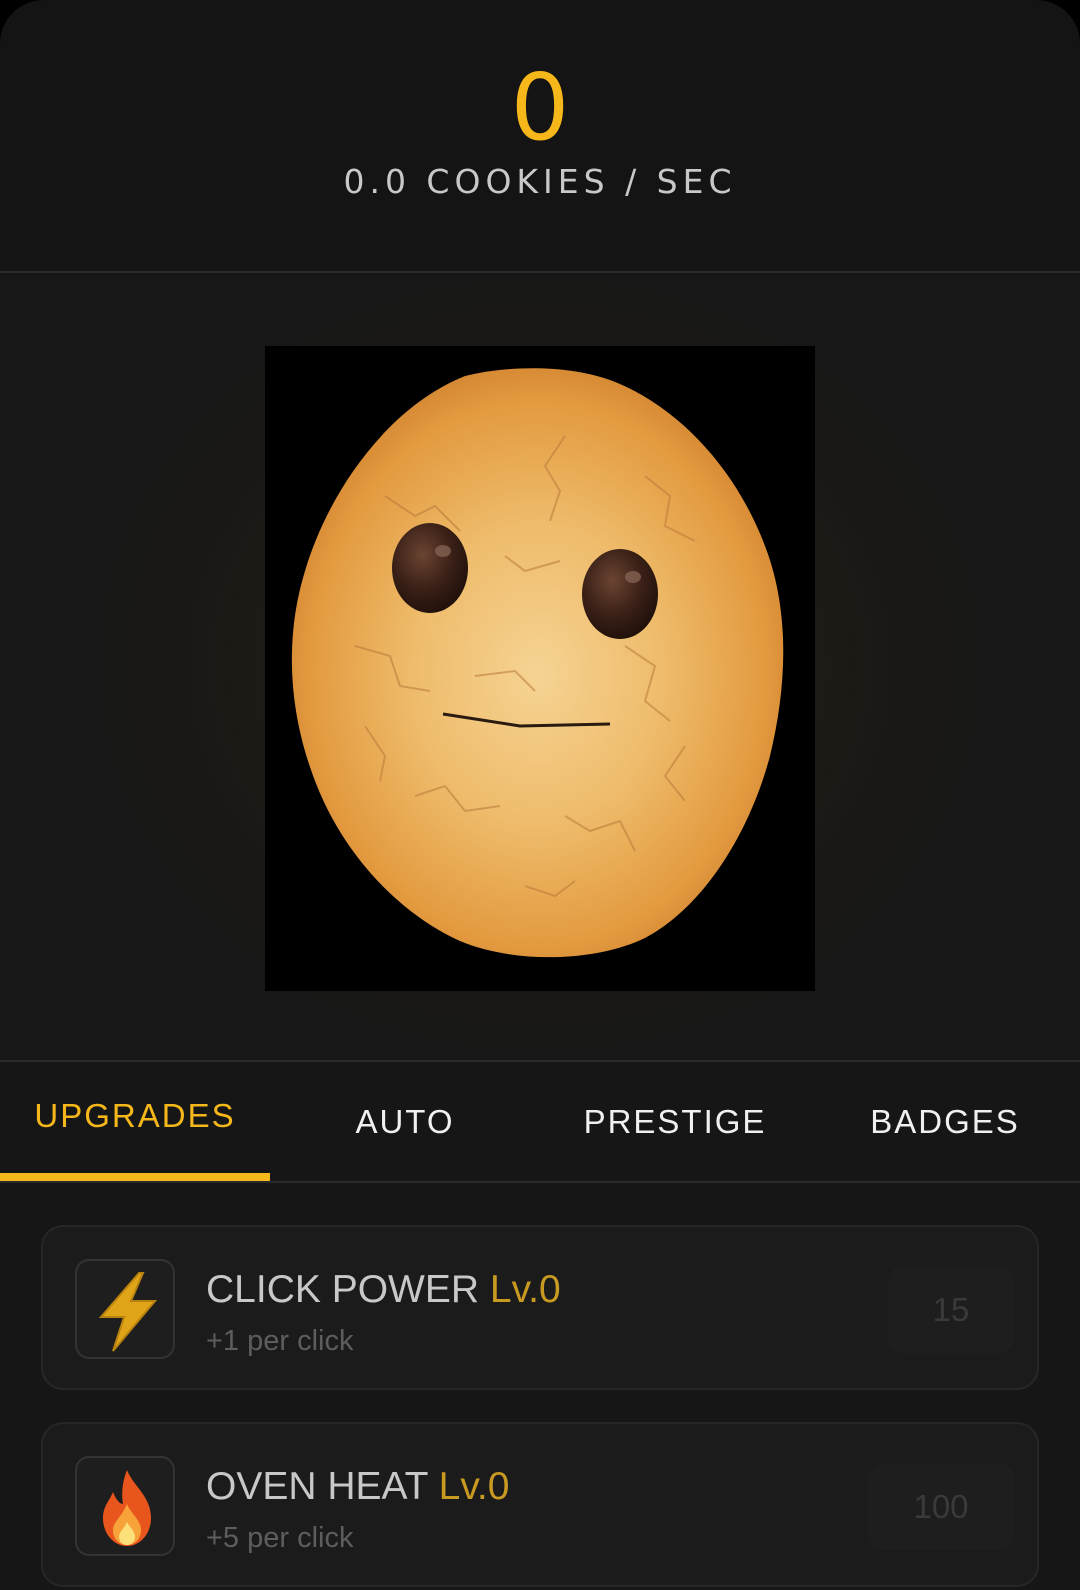 The image size is (1080, 1590). I want to click on buy-oven-heat-button: 100, so click(941, 1507).